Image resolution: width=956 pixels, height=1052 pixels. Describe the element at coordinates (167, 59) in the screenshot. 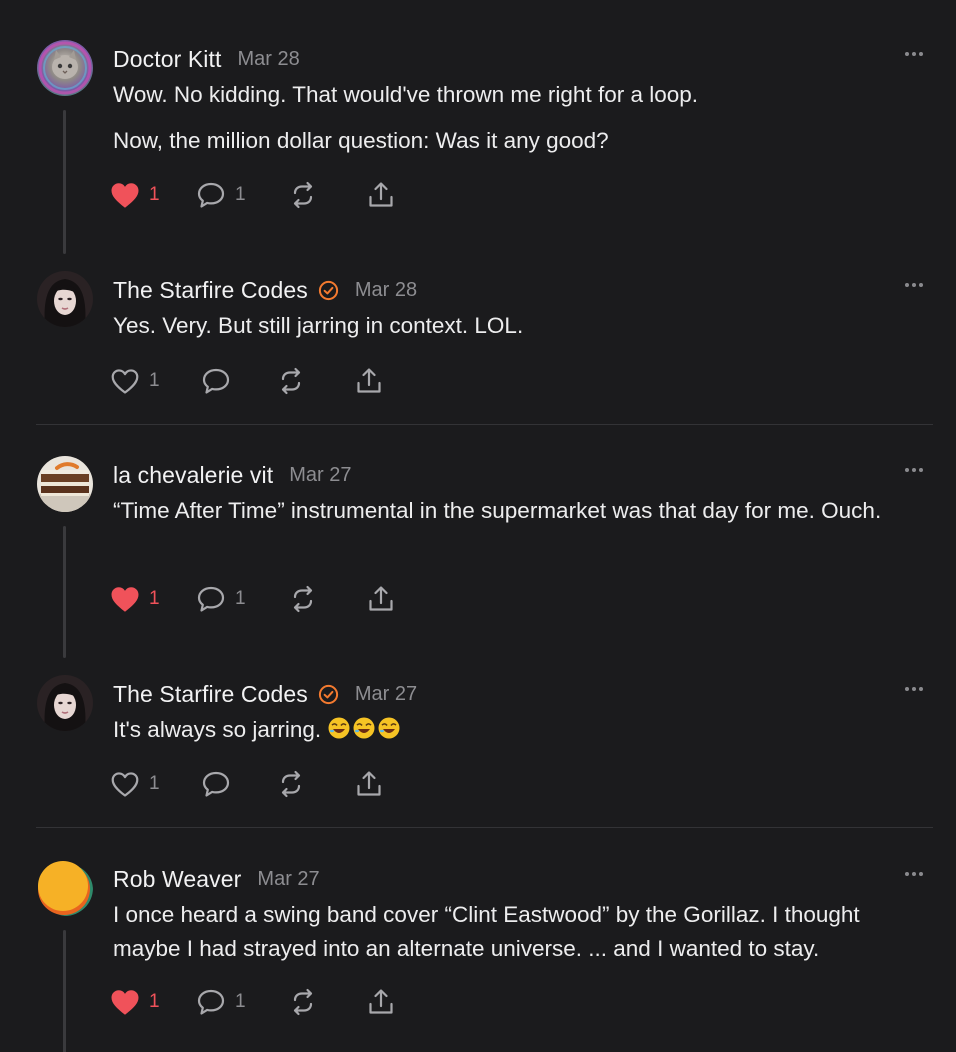

I see `author-name: Doctor Kitt` at that location.